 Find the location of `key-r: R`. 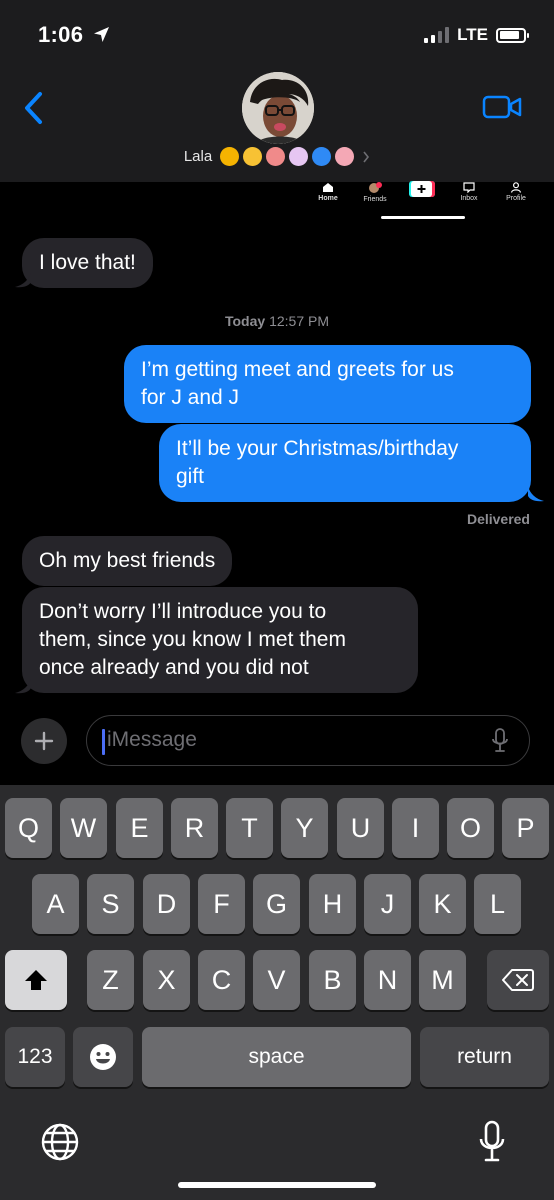

key-r: R is located at coordinates (194, 828).